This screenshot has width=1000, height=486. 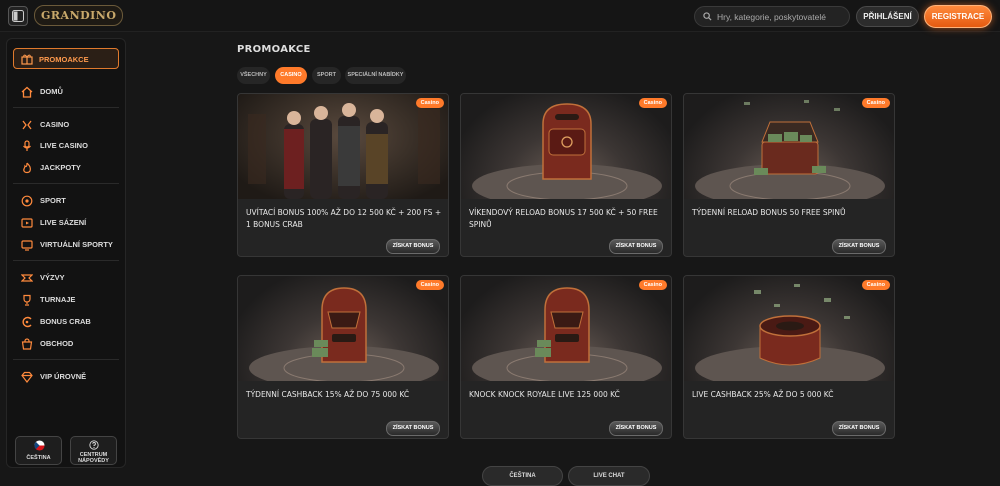 I want to click on sidebar-item-turnaje: TURNAJE, so click(x=71, y=300).